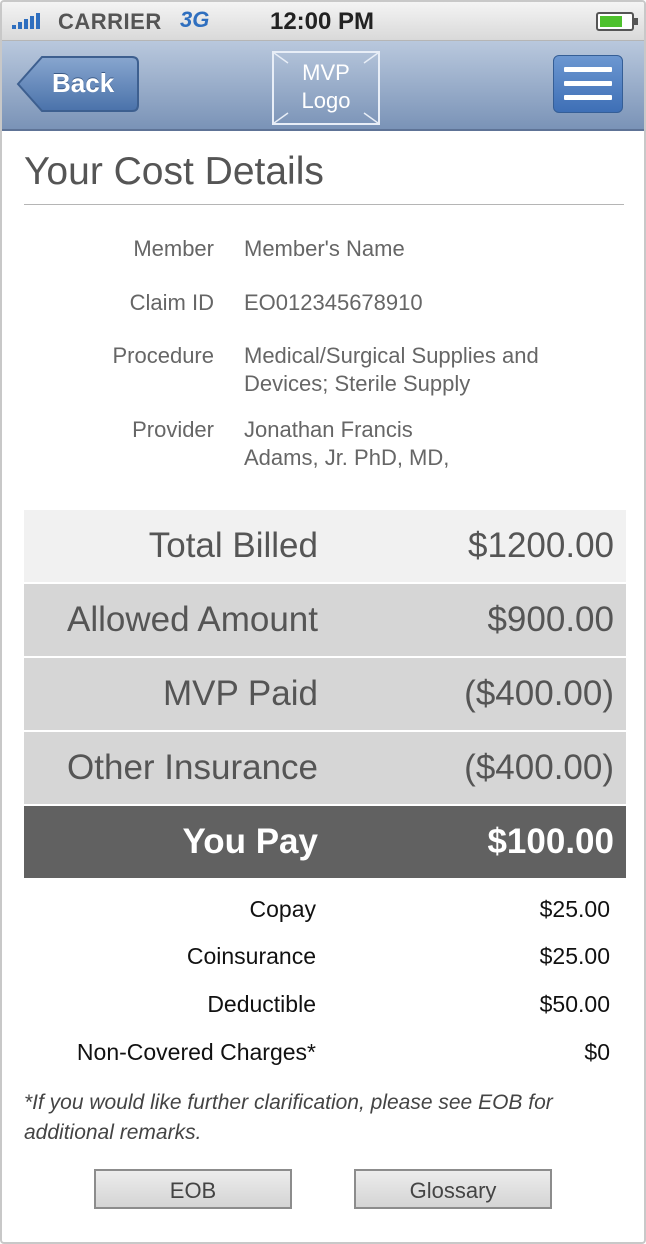  I want to click on provider-value-line-2: Adams, Jr. PhD, MD,, so click(347, 457).